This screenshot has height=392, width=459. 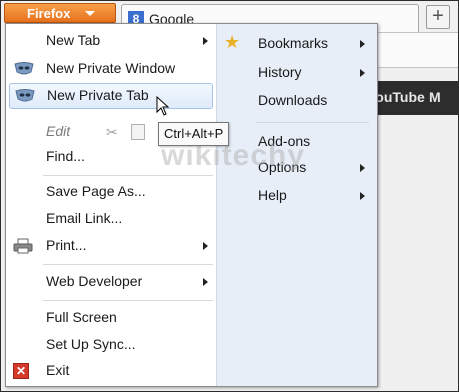 I want to click on new-tab-button: +, so click(x=438, y=17).